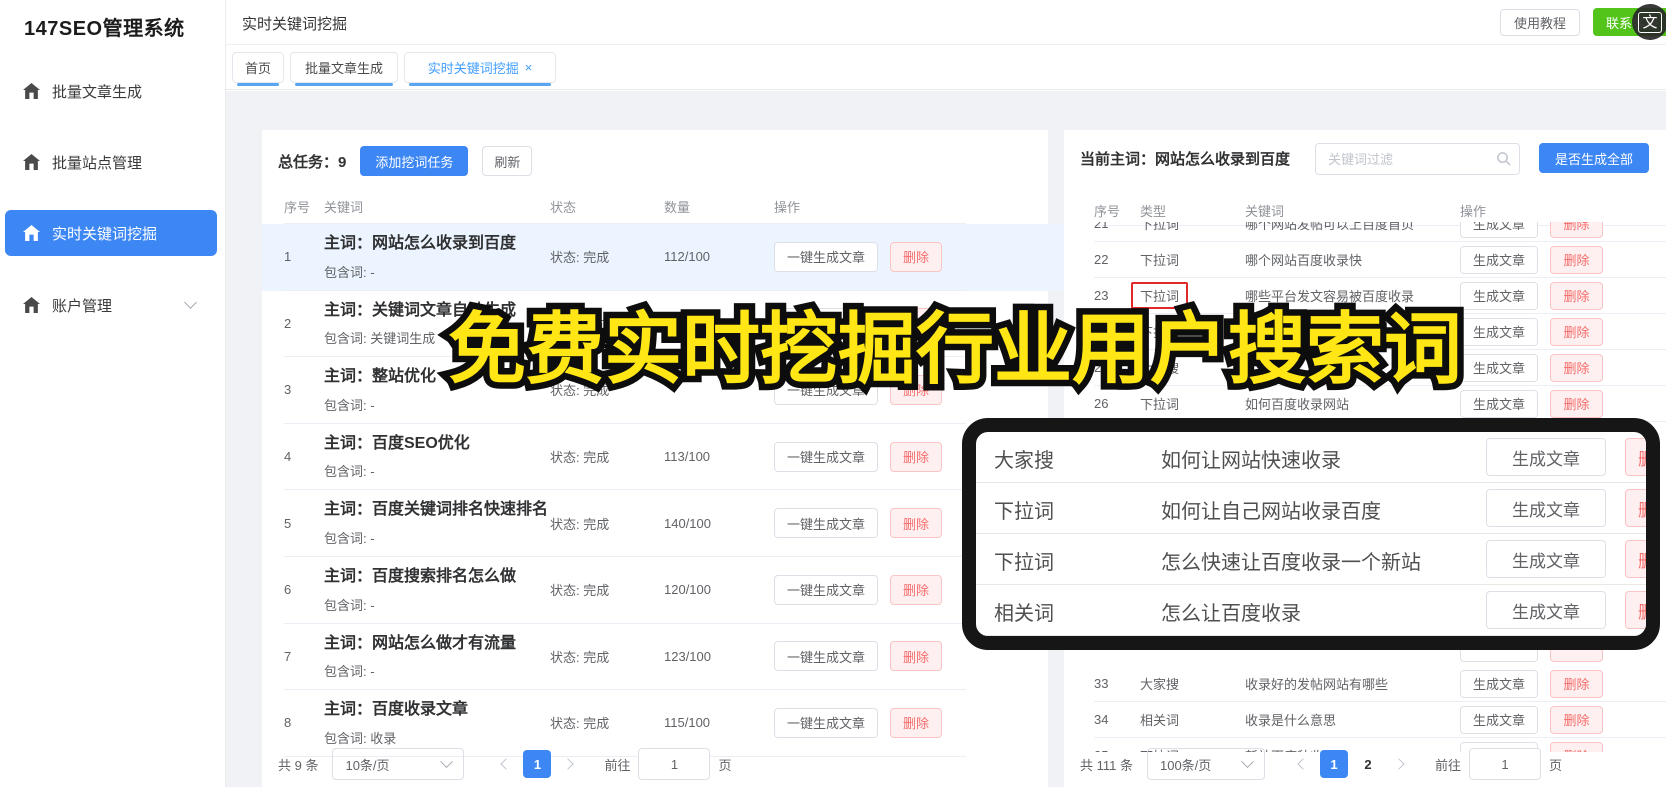 This screenshot has width=1666, height=787. What do you see at coordinates (298, 765) in the screenshot?
I see `total-count-label: 共 9 条` at bounding box center [298, 765].